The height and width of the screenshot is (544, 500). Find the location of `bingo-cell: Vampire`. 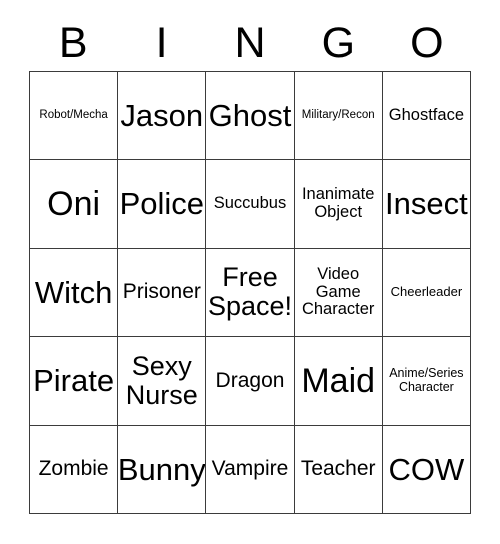

bingo-cell: Vampire is located at coordinates (250, 469).